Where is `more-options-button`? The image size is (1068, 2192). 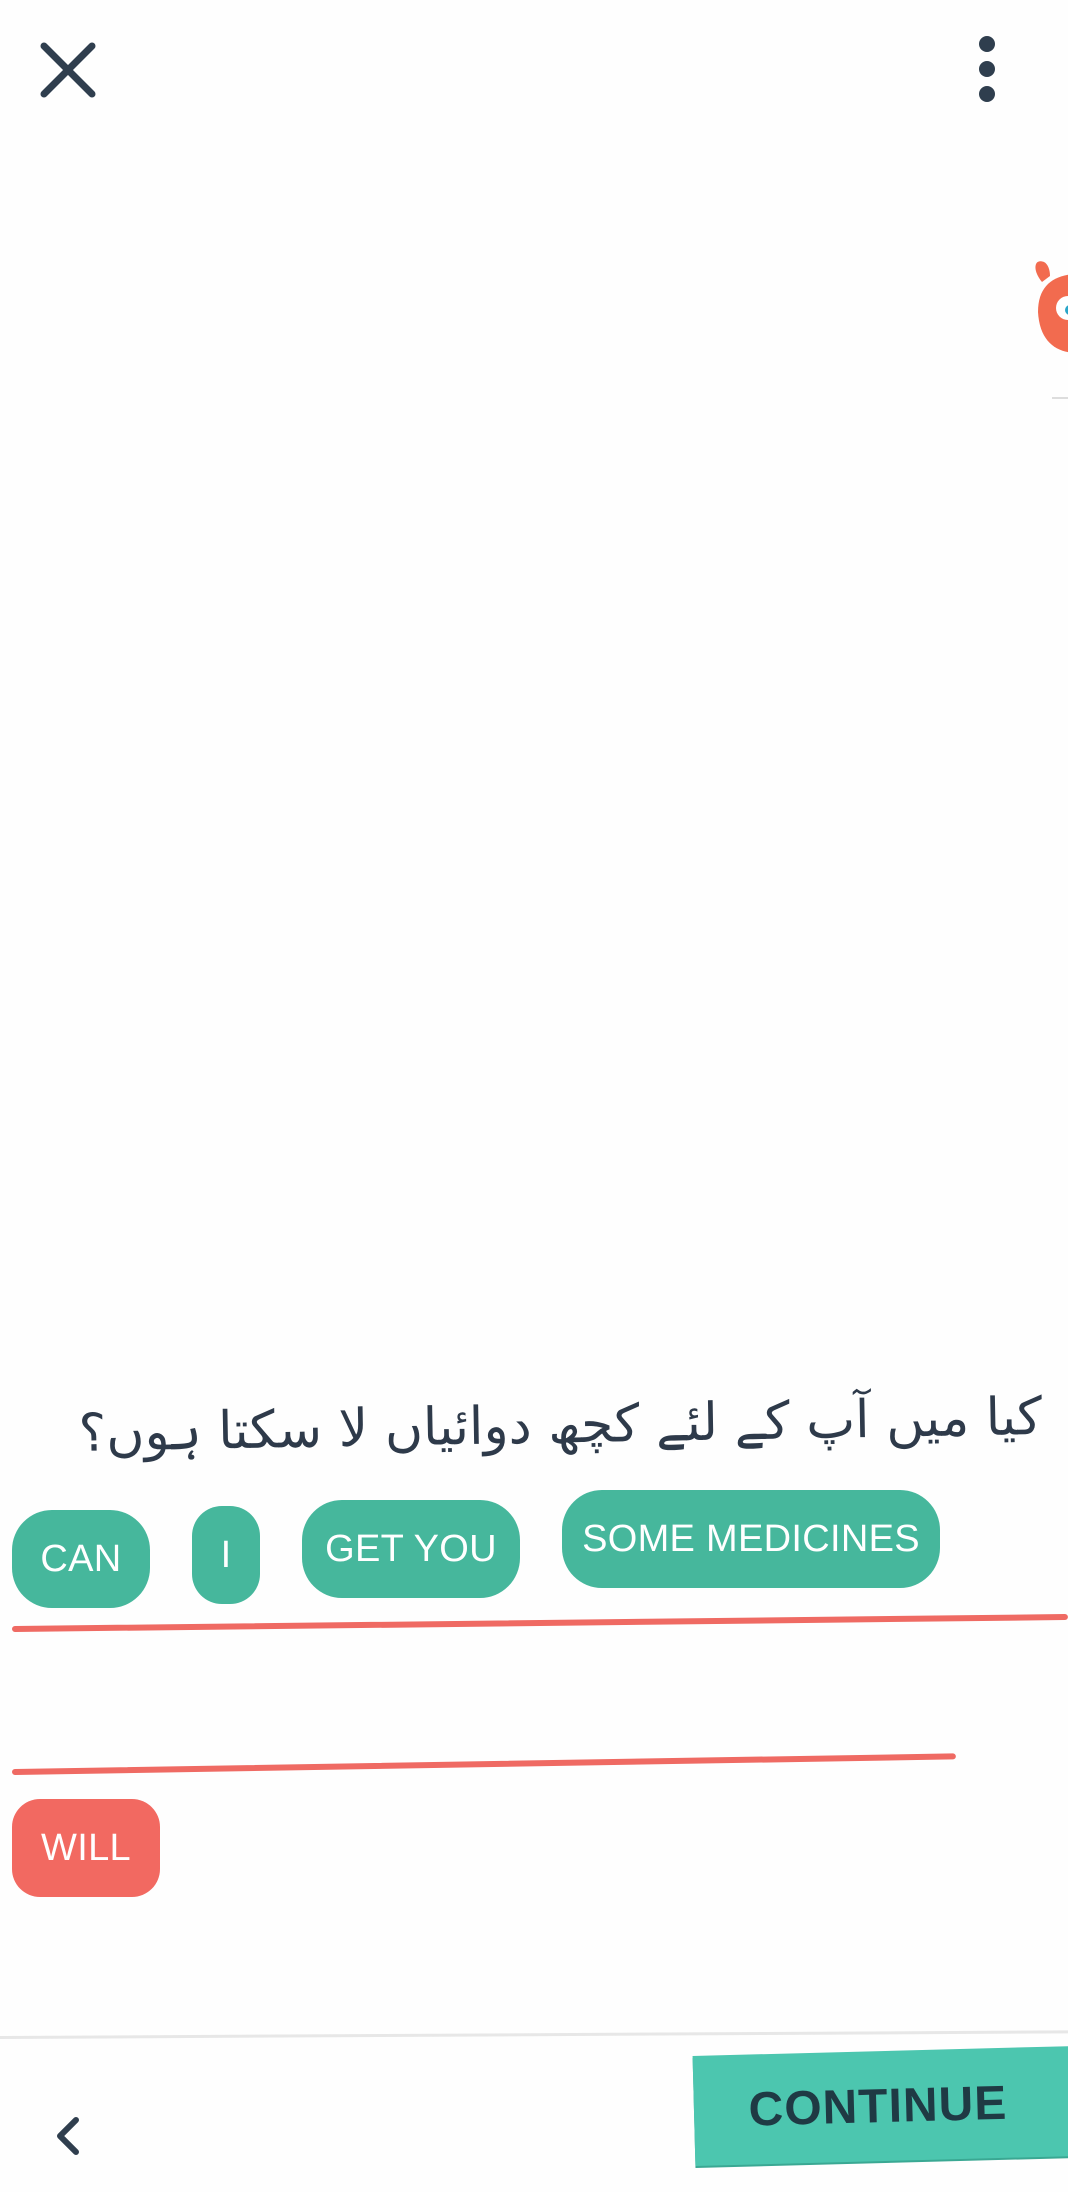
more-options-button is located at coordinates (987, 69).